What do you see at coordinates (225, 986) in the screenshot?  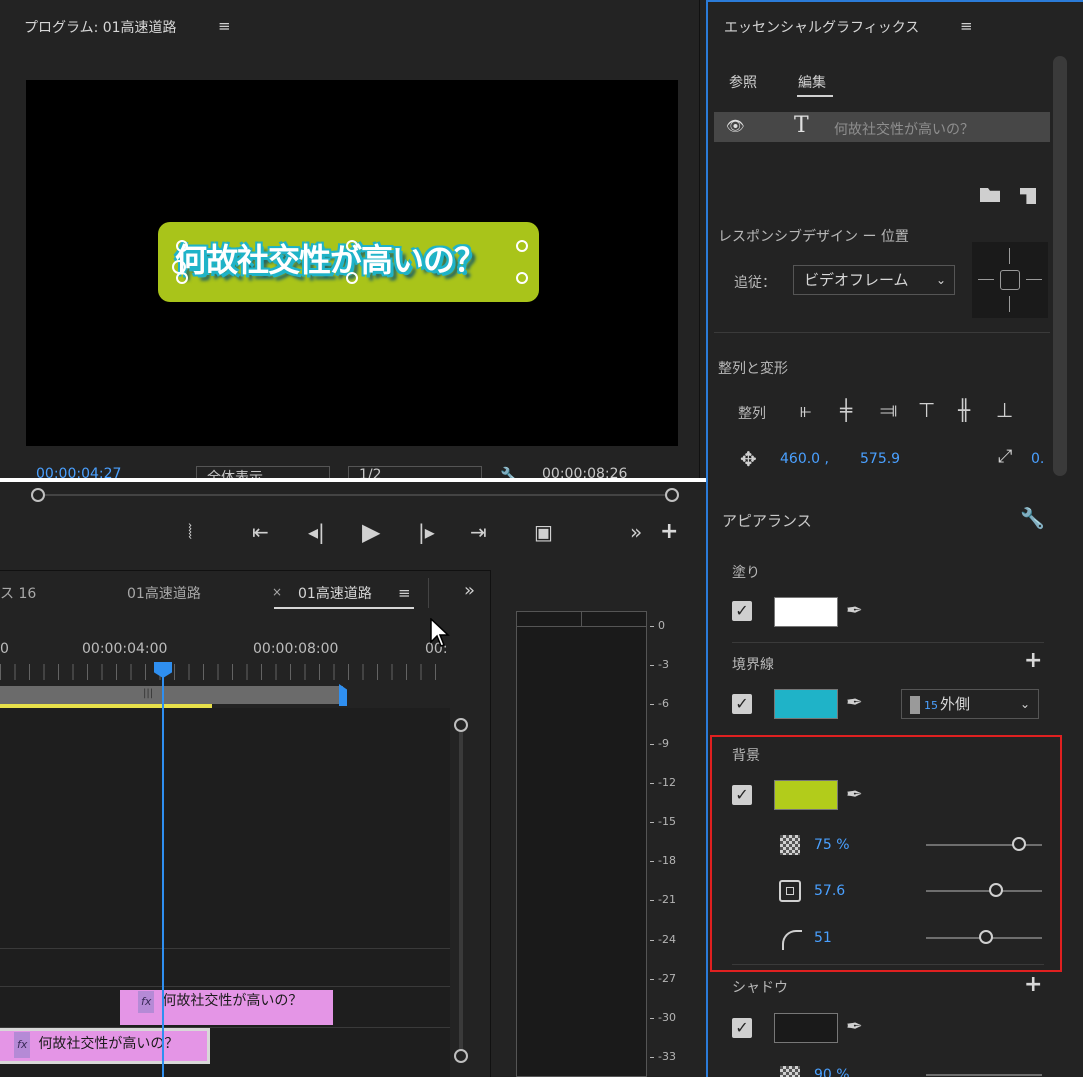 I see `track-divider` at bounding box center [225, 986].